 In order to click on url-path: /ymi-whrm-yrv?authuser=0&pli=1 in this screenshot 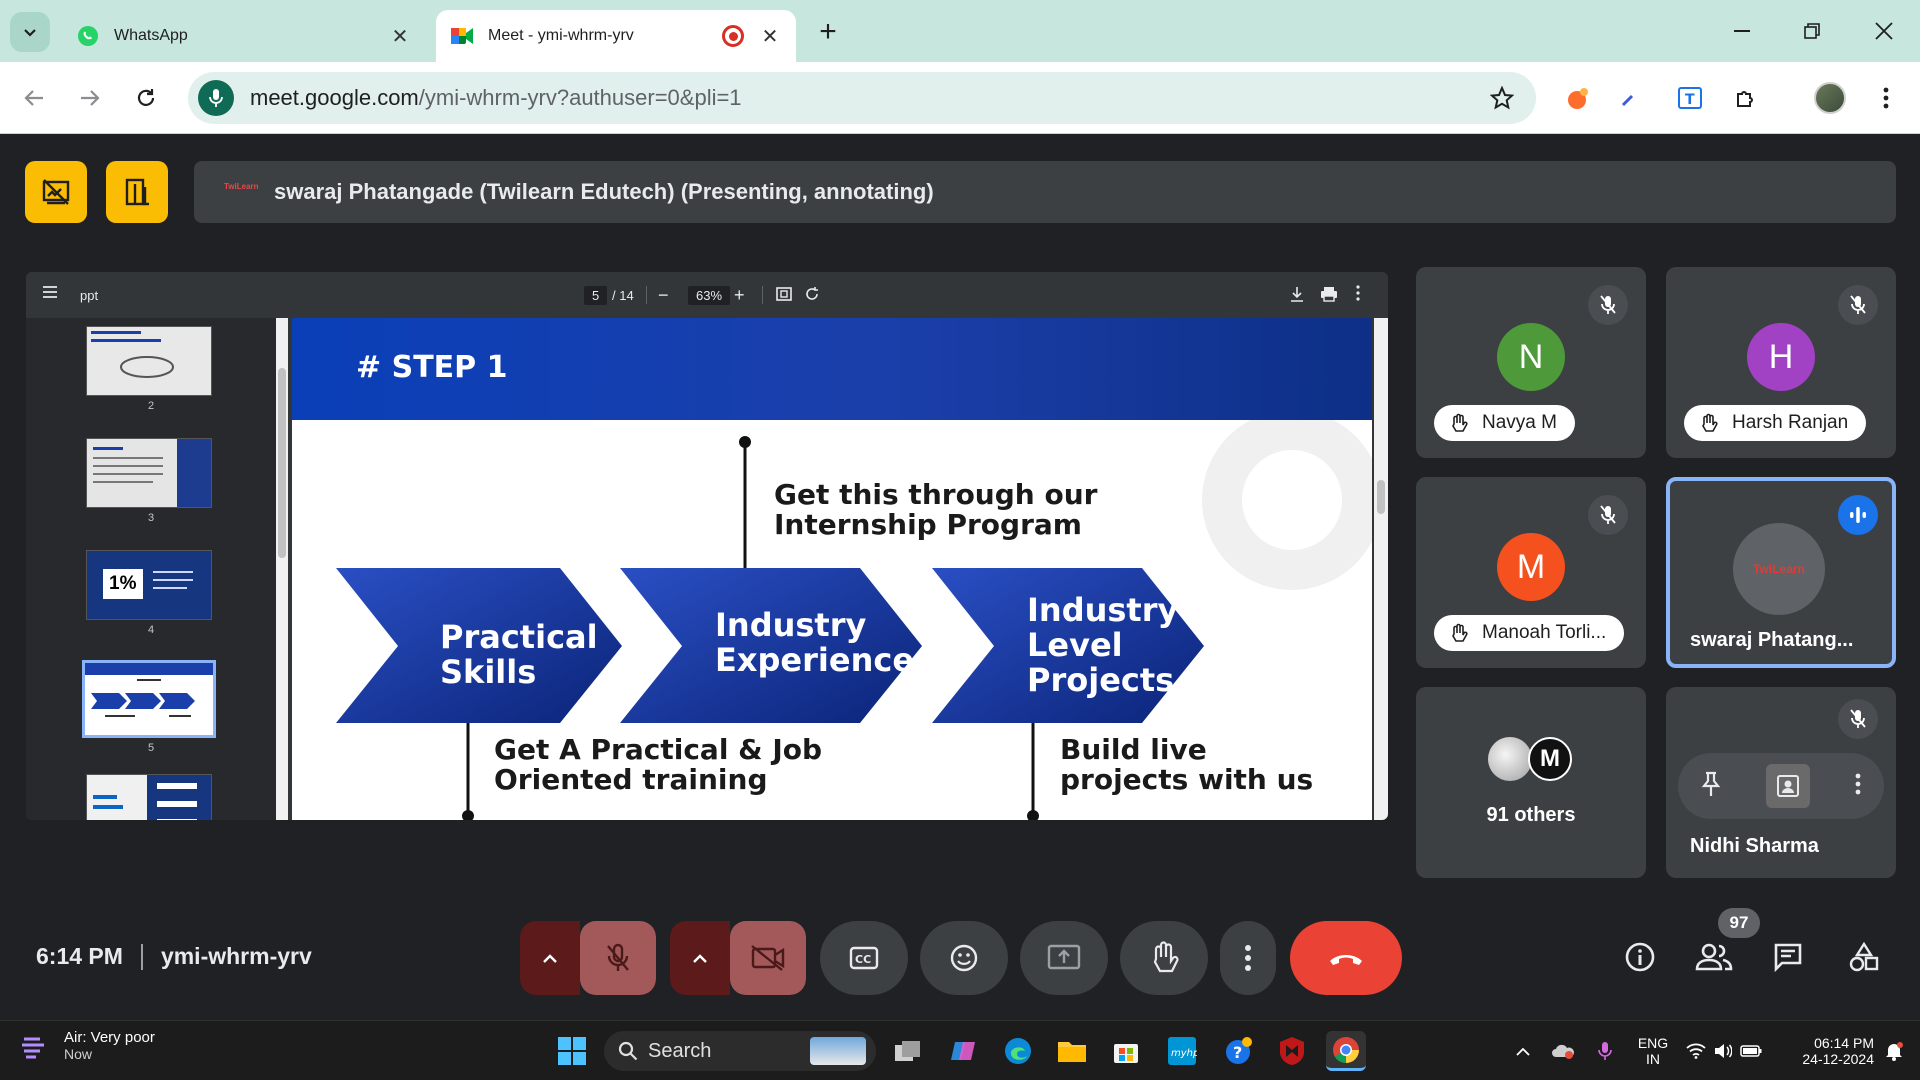, I will do `click(580, 97)`.